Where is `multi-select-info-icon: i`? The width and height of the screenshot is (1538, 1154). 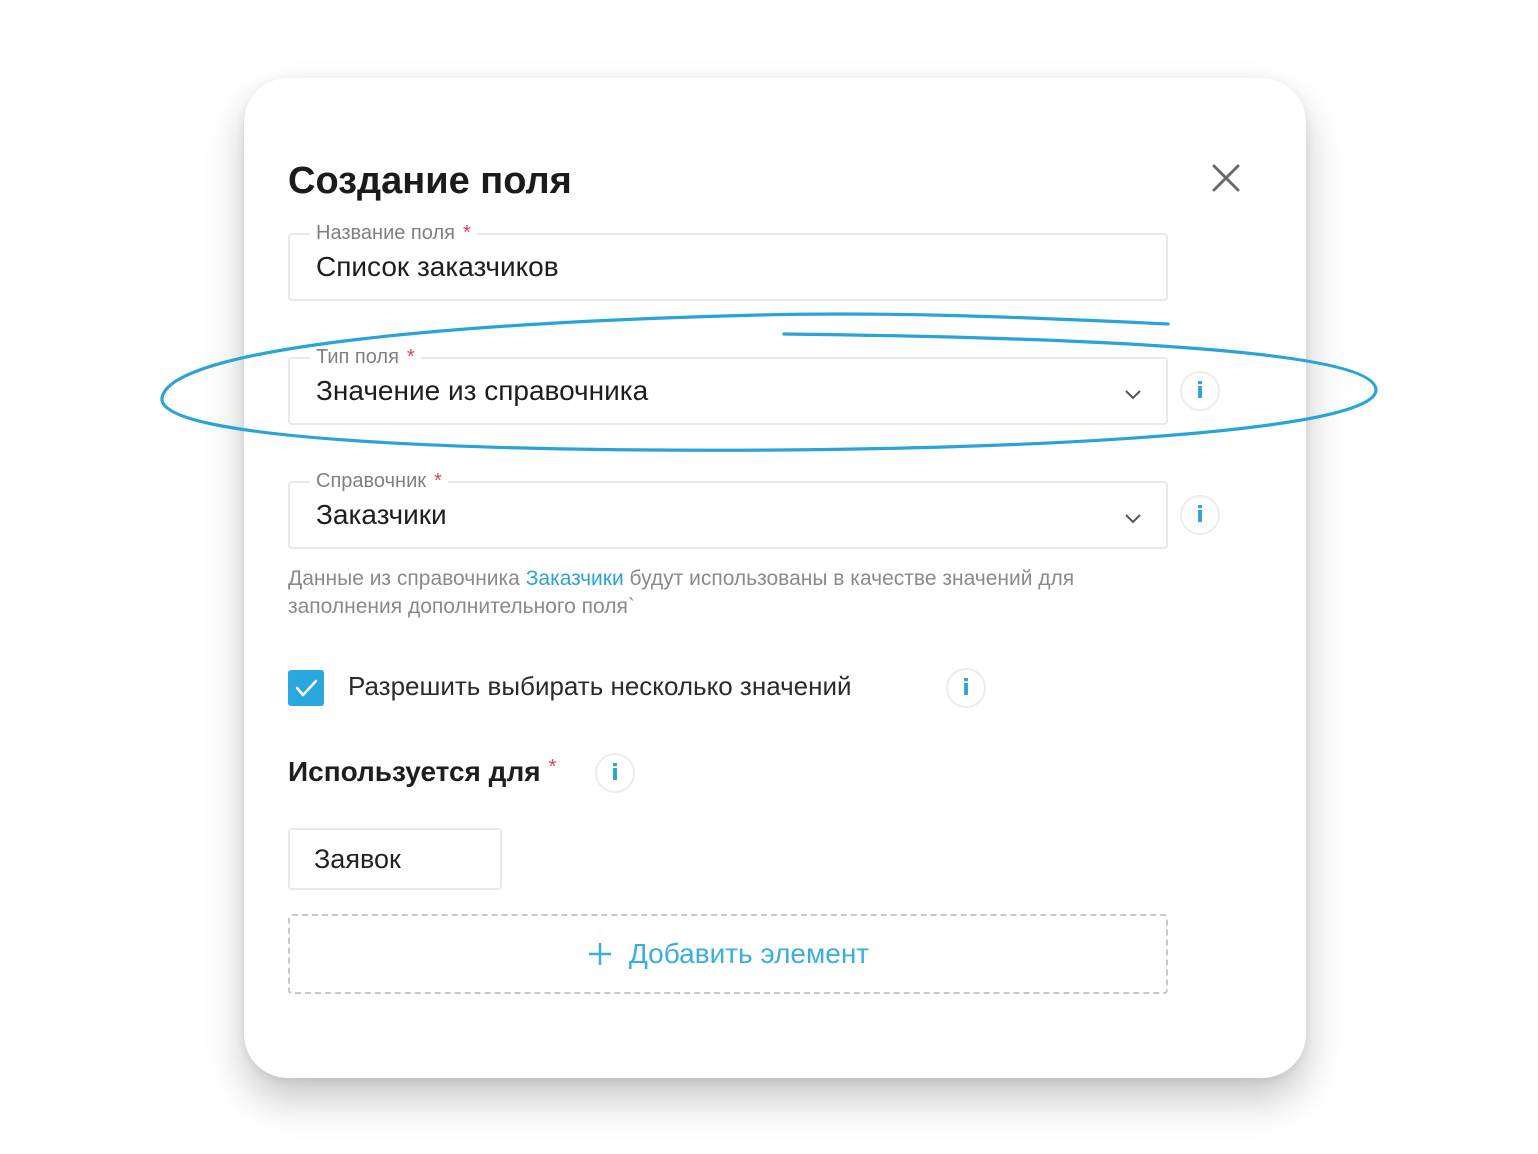
multi-select-info-icon: i is located at coordinates (966, 688).